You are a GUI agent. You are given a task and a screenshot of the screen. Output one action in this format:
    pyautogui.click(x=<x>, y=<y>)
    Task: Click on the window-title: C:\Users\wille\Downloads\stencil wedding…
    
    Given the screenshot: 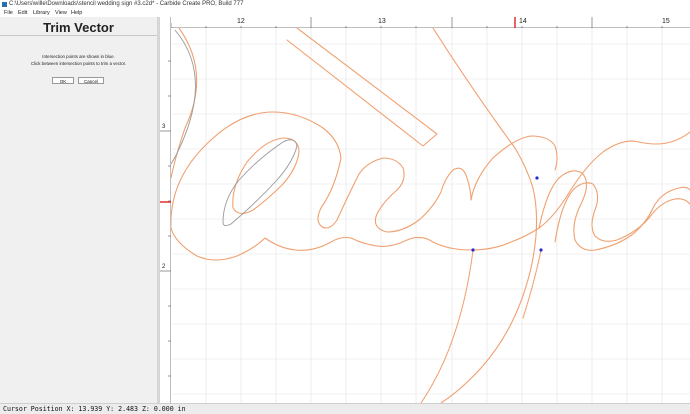 What is the action you would take?
    pyautogui.click(x=126, y=4)
    